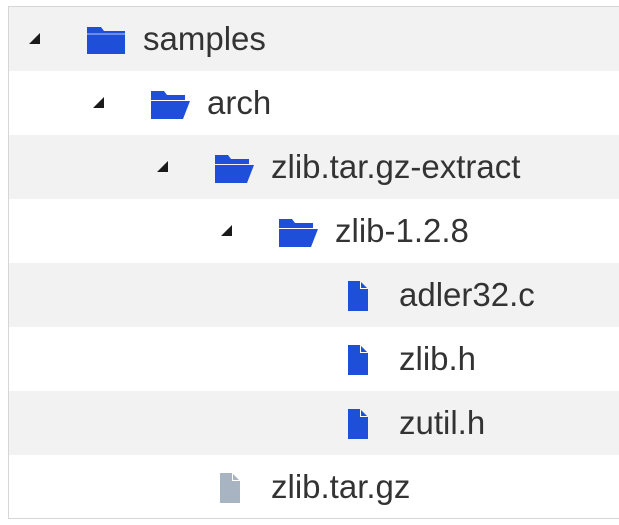  What do you see at coordinates (437, 359) in the screenshot?
I see `tree-node-label: zlib.h` at bounding box center [437, 359].